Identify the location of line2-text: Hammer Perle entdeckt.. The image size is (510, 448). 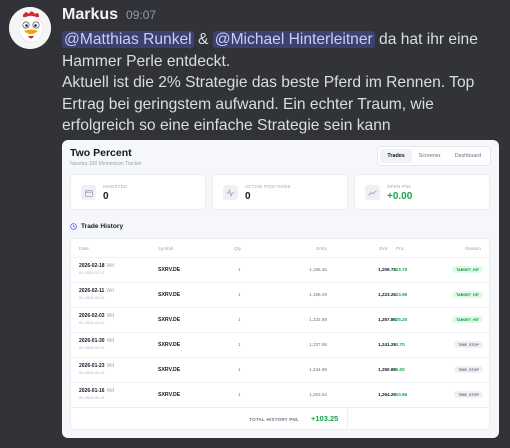
(146, 61).